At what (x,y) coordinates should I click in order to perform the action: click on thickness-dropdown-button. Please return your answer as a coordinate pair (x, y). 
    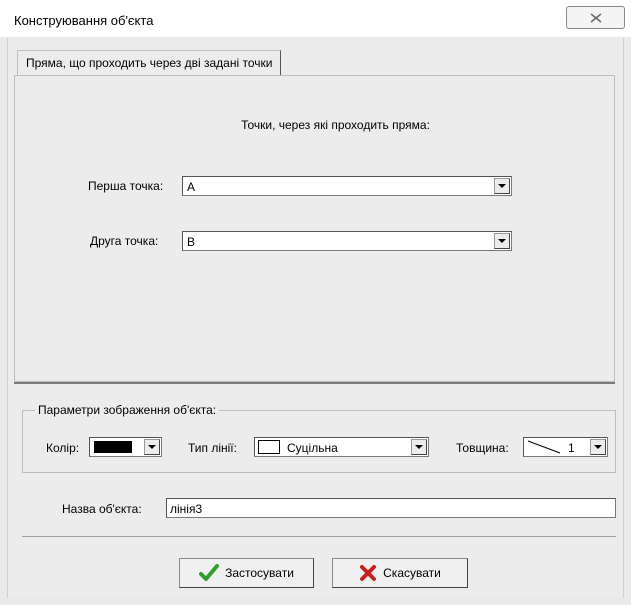
    Looking at the image, I should click on (598, 447).